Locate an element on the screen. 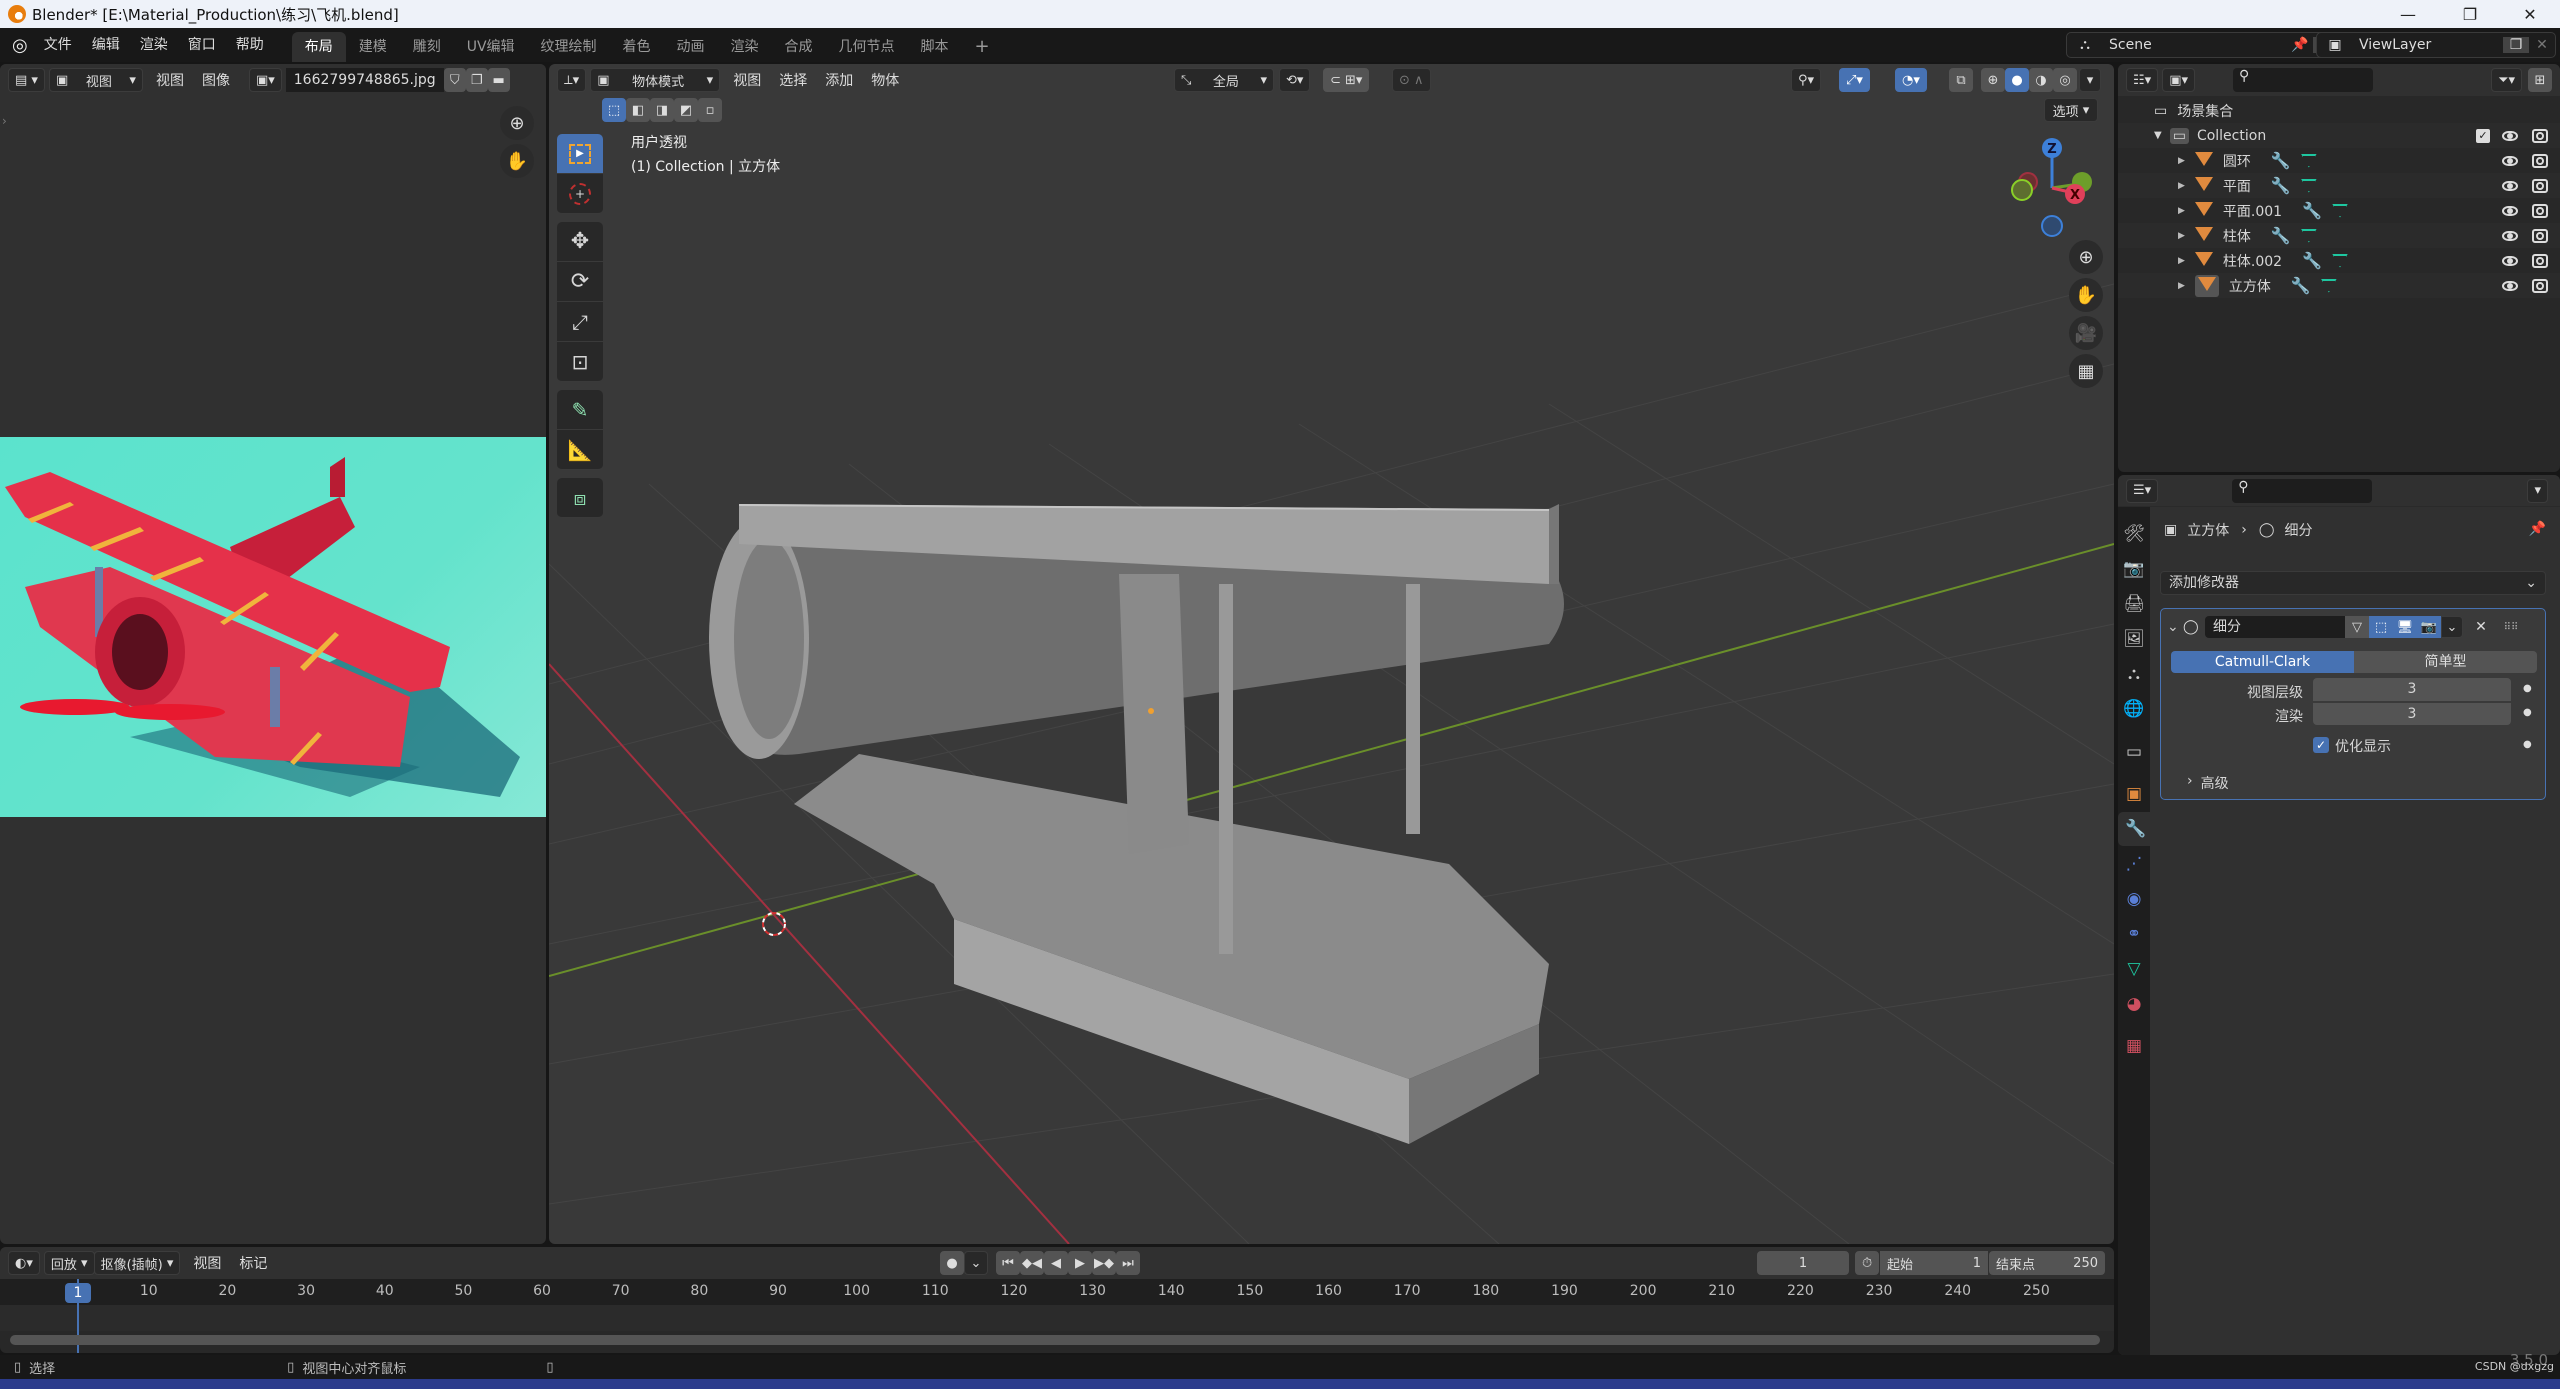 This screenshot has width=2560, height=1389. remove-modifier-icon: ✕ is located at coordinates (2481, 627).